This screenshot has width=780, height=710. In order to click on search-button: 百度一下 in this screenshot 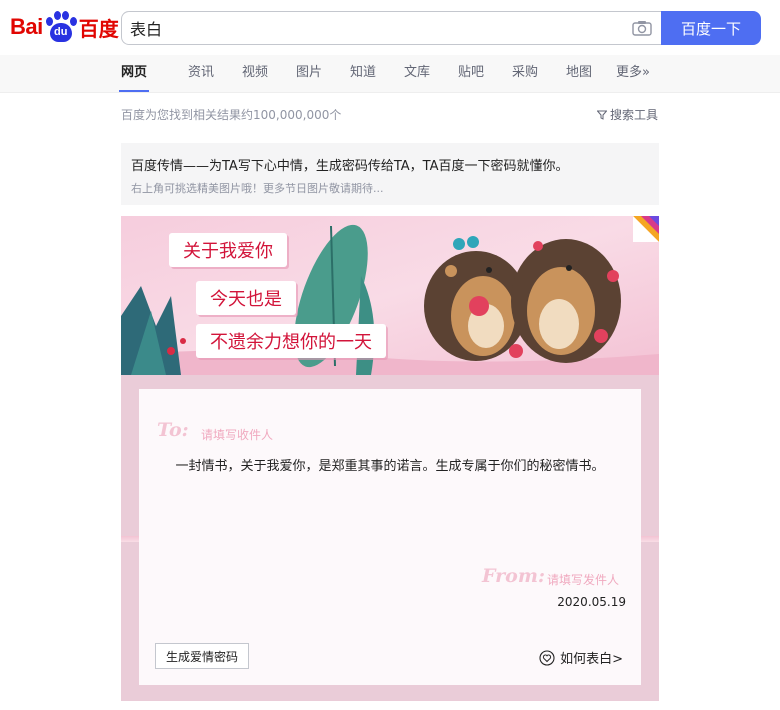, I will do `click(711, 28)`.